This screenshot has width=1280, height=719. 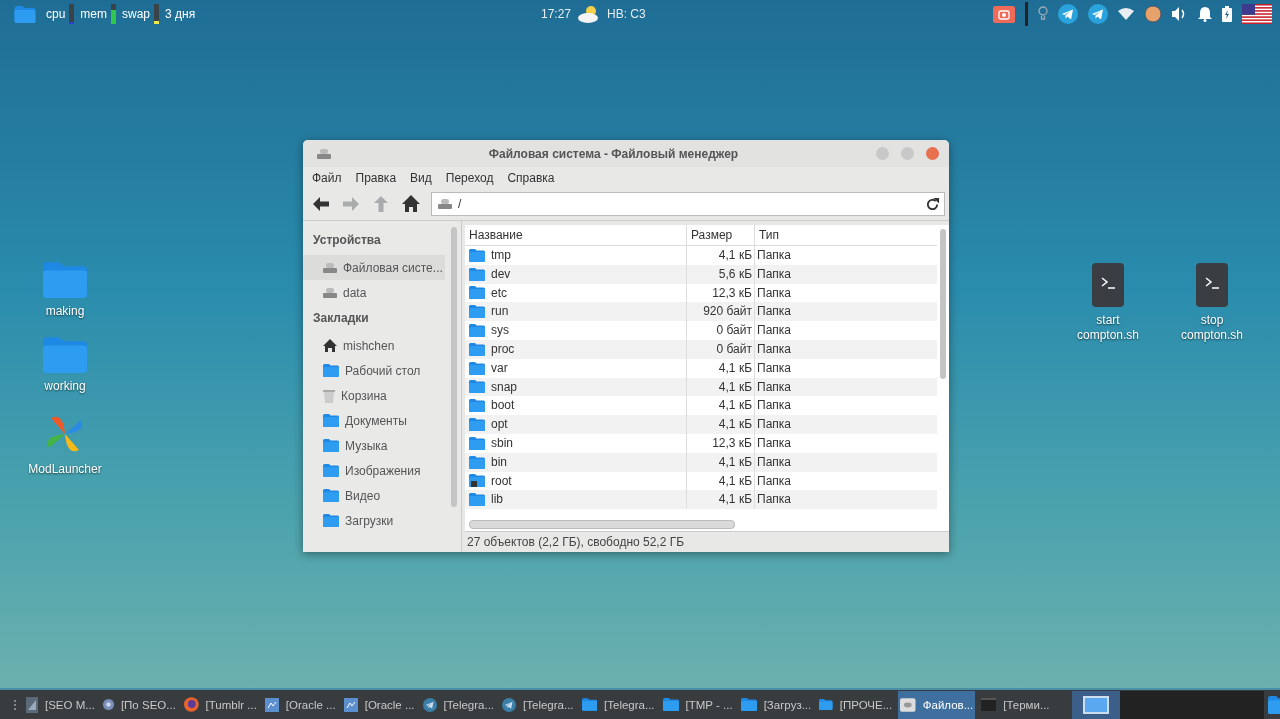 What do you see at coordinates (576, 424) in the screenshot?
I see `table-cell: opt` at bounding box center [576, 424].